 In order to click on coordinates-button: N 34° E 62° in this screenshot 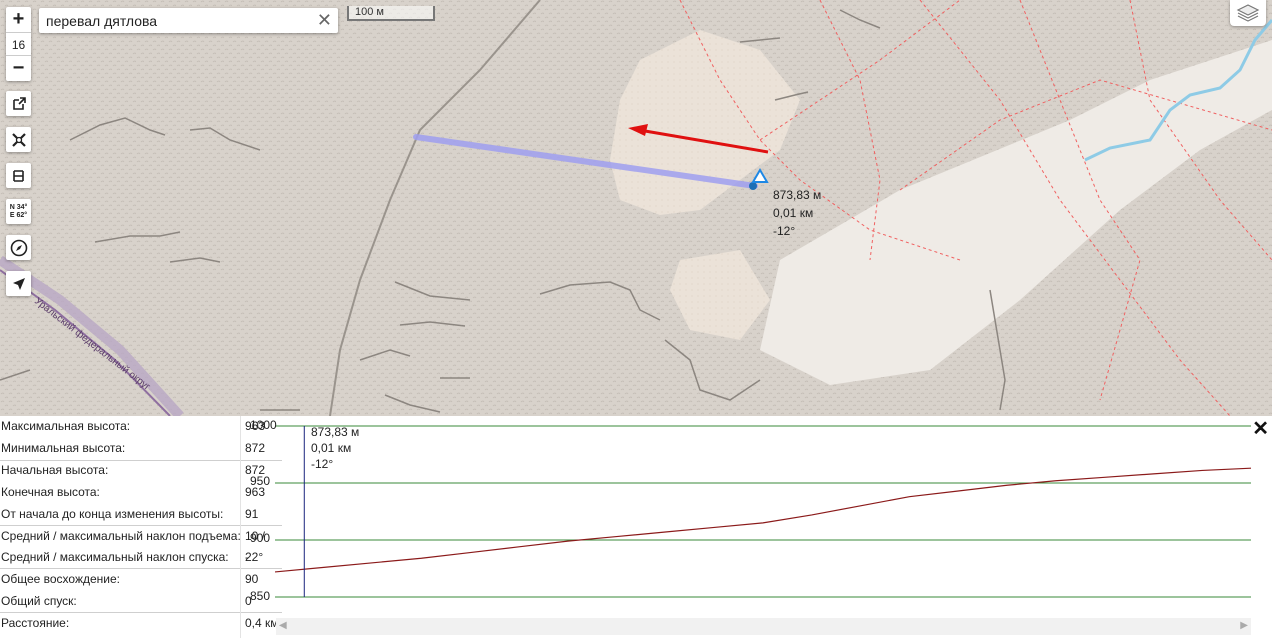, I will do `click(18, 211)`.